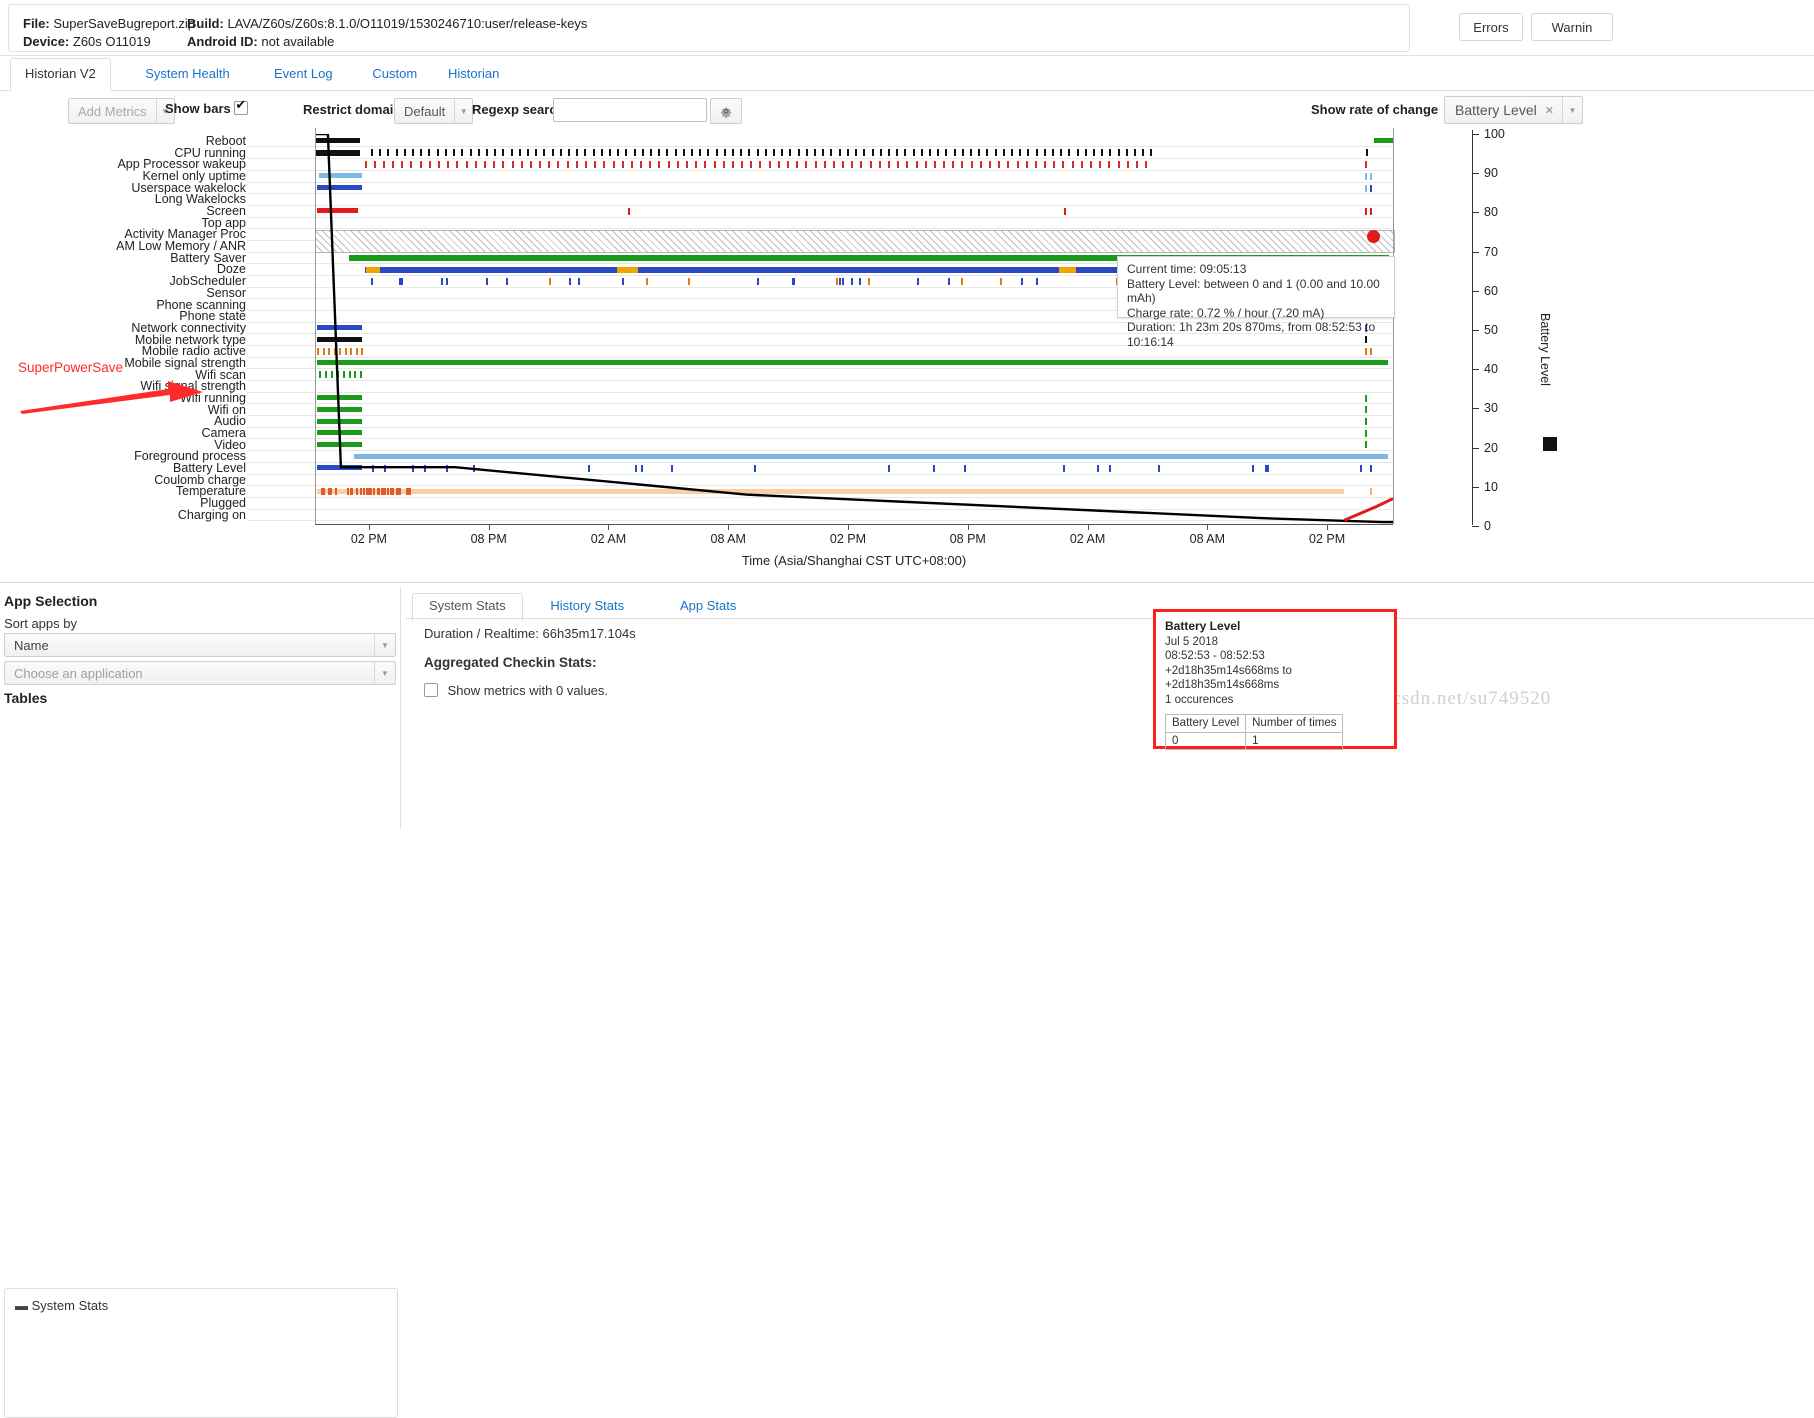  What do you see at coordinates (1550, 444) in the screenshot?
I see `legend-swatch-battery-level` at bounding box center [1550, 444].